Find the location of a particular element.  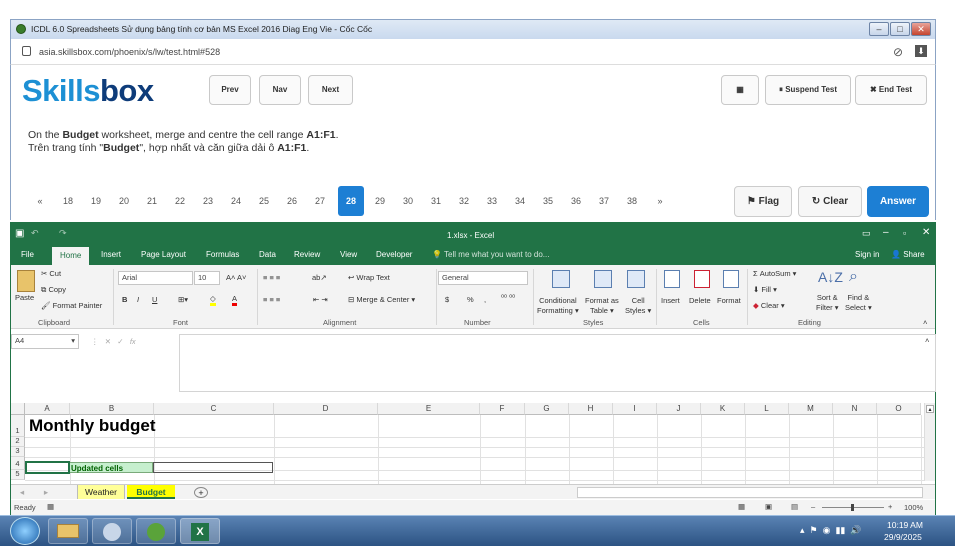

copy-button: ⧉ Copy is located at coordinates (53, 290).